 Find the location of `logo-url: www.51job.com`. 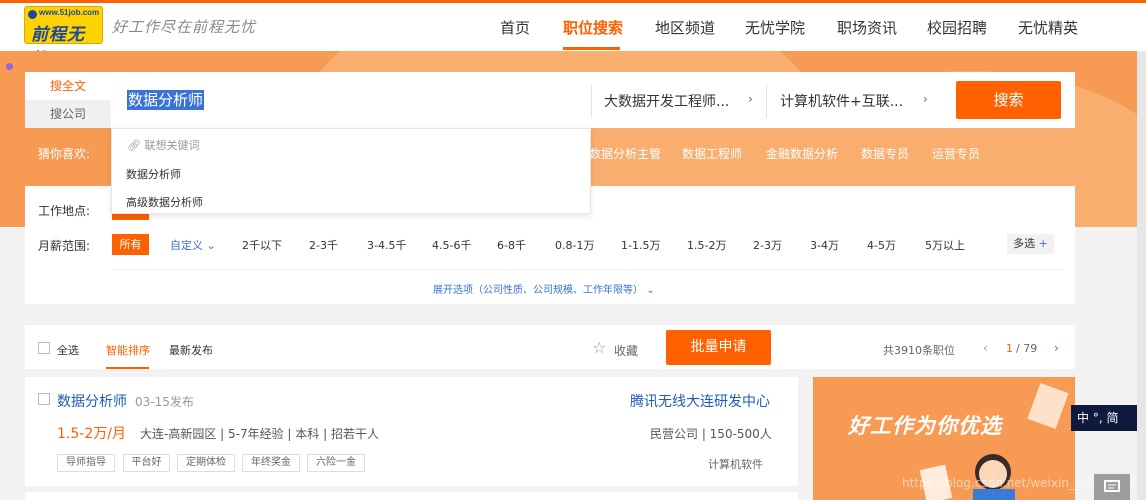

logo-url: www.51job.com is located at coordinates (69, 12).